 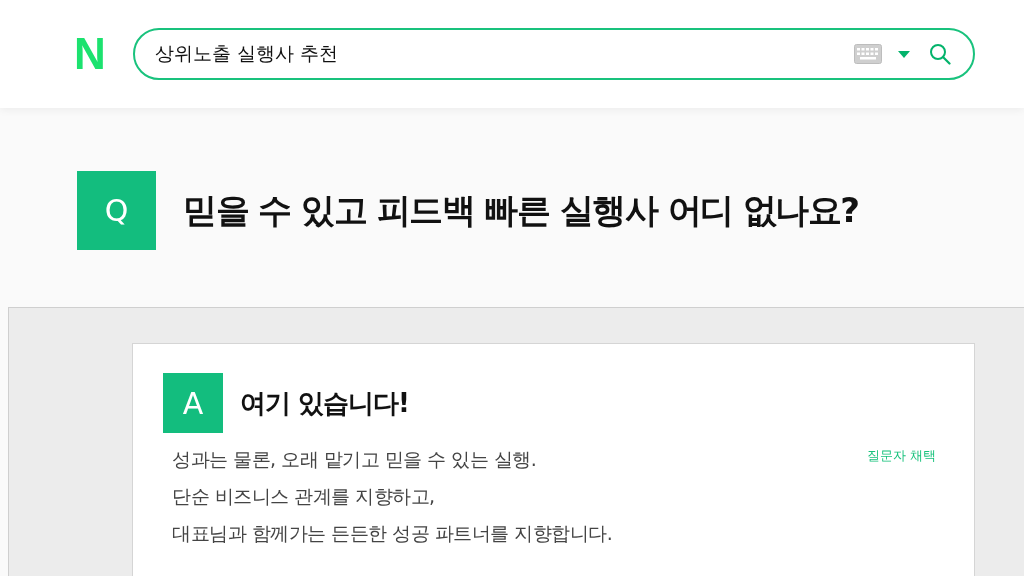 I want to click on answer-title: 여기 있습니다!, so click(x=324, y=403).